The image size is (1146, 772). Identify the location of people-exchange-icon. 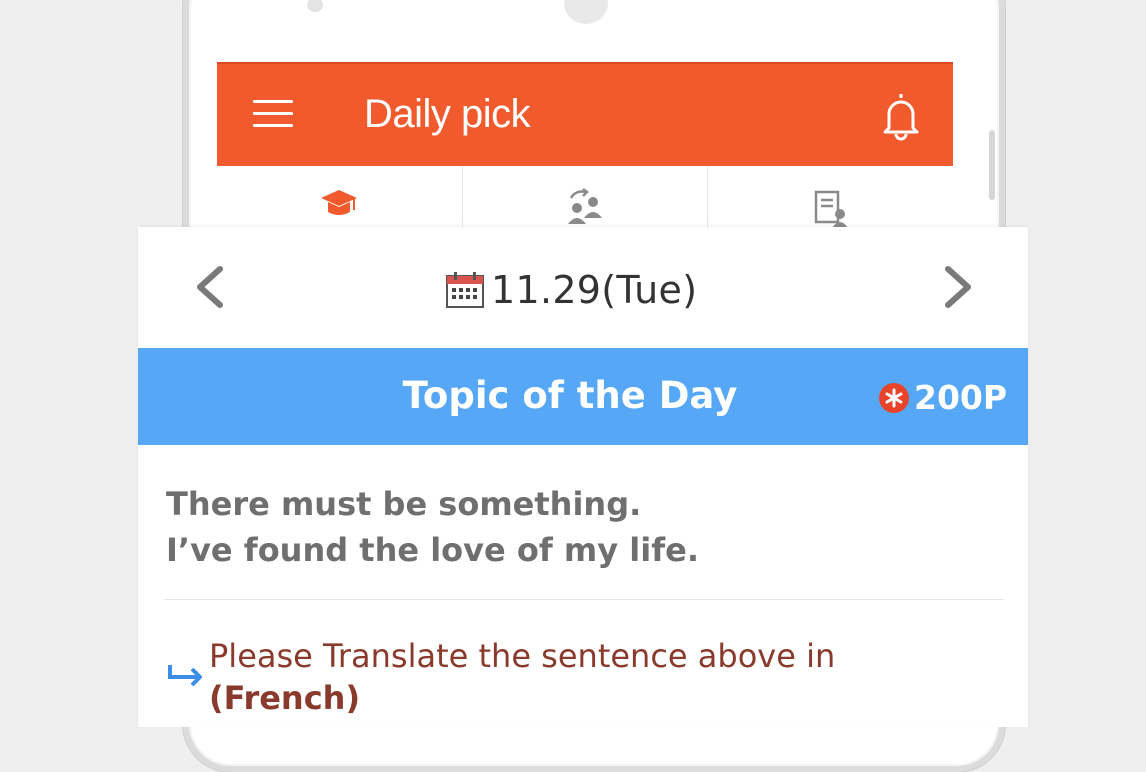
(585, 209).